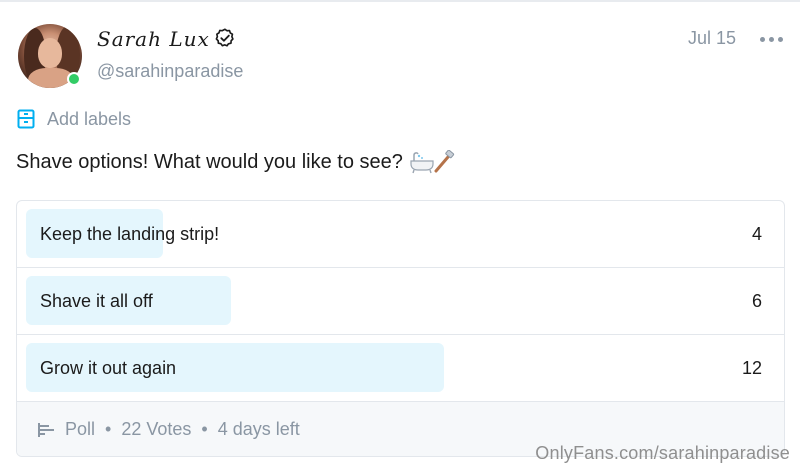 The height and width of the screenshot is (473, 800). I want to click on poll-vote-count: 22 Votes, so click(156, 429).